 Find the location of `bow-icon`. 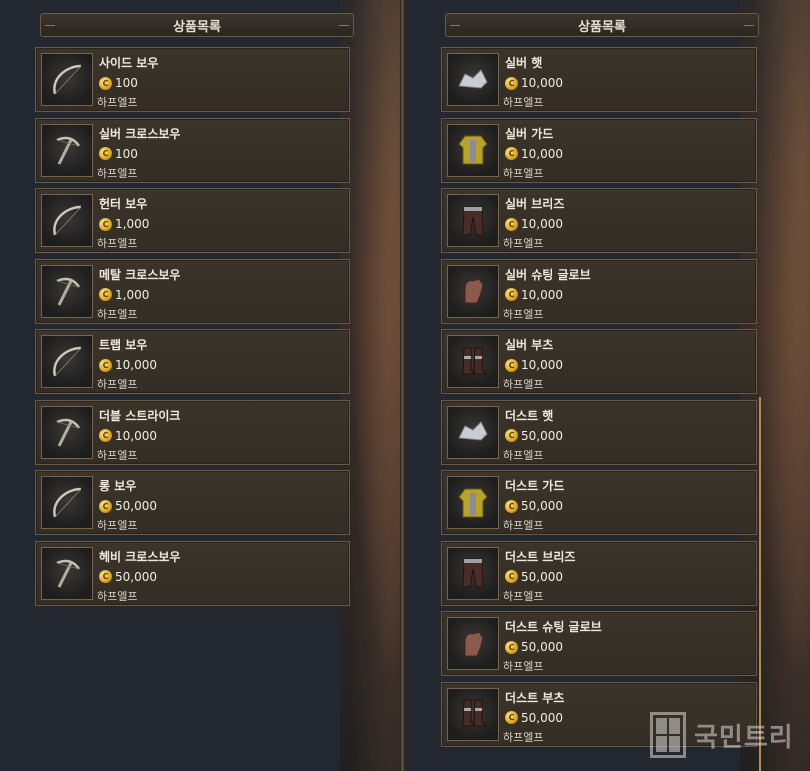

bow-icon is located at coordinates (67, 361).